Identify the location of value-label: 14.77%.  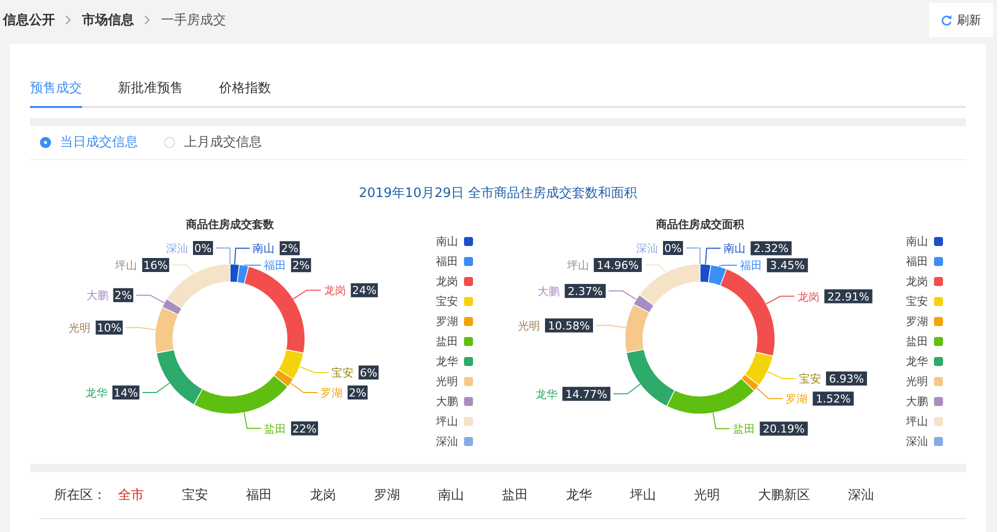
(586, 393).